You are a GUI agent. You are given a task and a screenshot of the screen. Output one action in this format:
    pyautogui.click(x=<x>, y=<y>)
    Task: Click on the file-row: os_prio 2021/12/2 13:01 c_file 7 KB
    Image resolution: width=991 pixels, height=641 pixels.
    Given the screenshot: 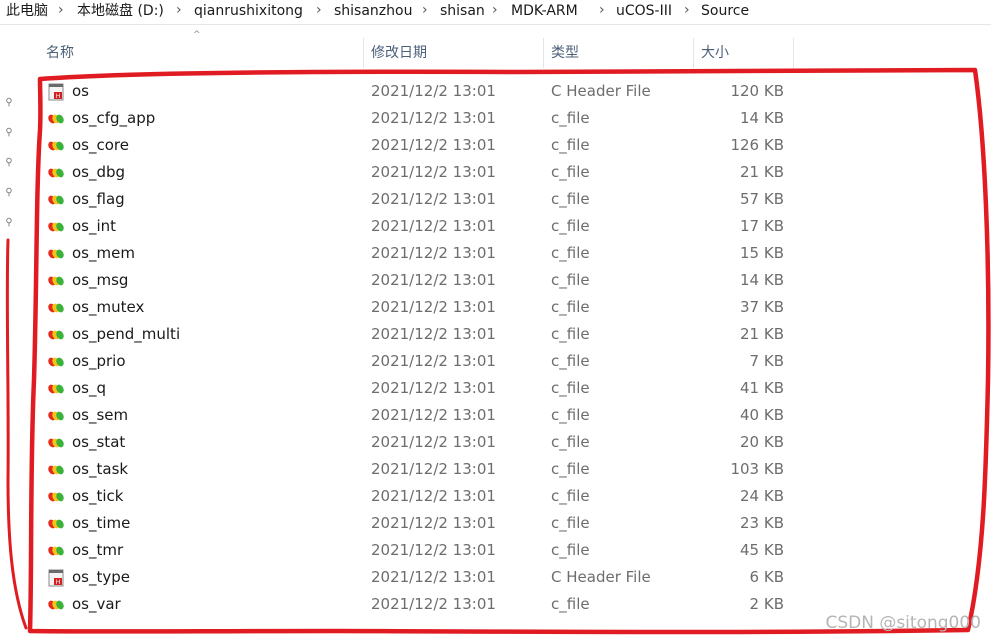 What is the action you would take?
    pyautogui.click(x=420, y=361)
    